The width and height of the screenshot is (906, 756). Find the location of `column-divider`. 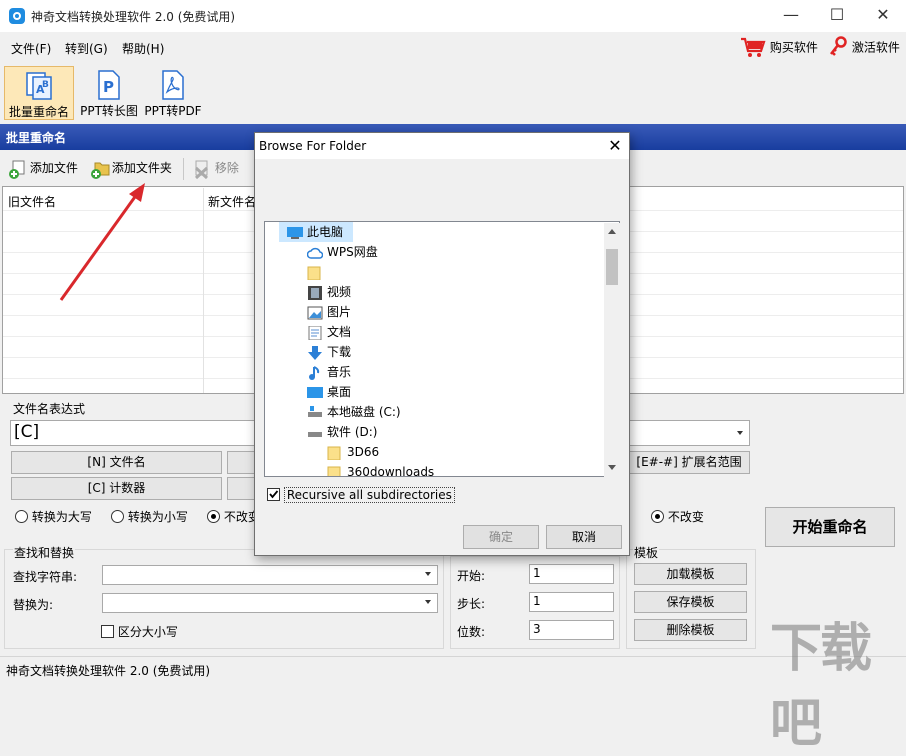

column-divider is located at coordinates (203, 290).